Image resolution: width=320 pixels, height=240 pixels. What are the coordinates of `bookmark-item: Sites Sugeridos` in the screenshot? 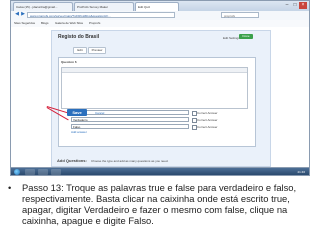 It's located at (24, 23).